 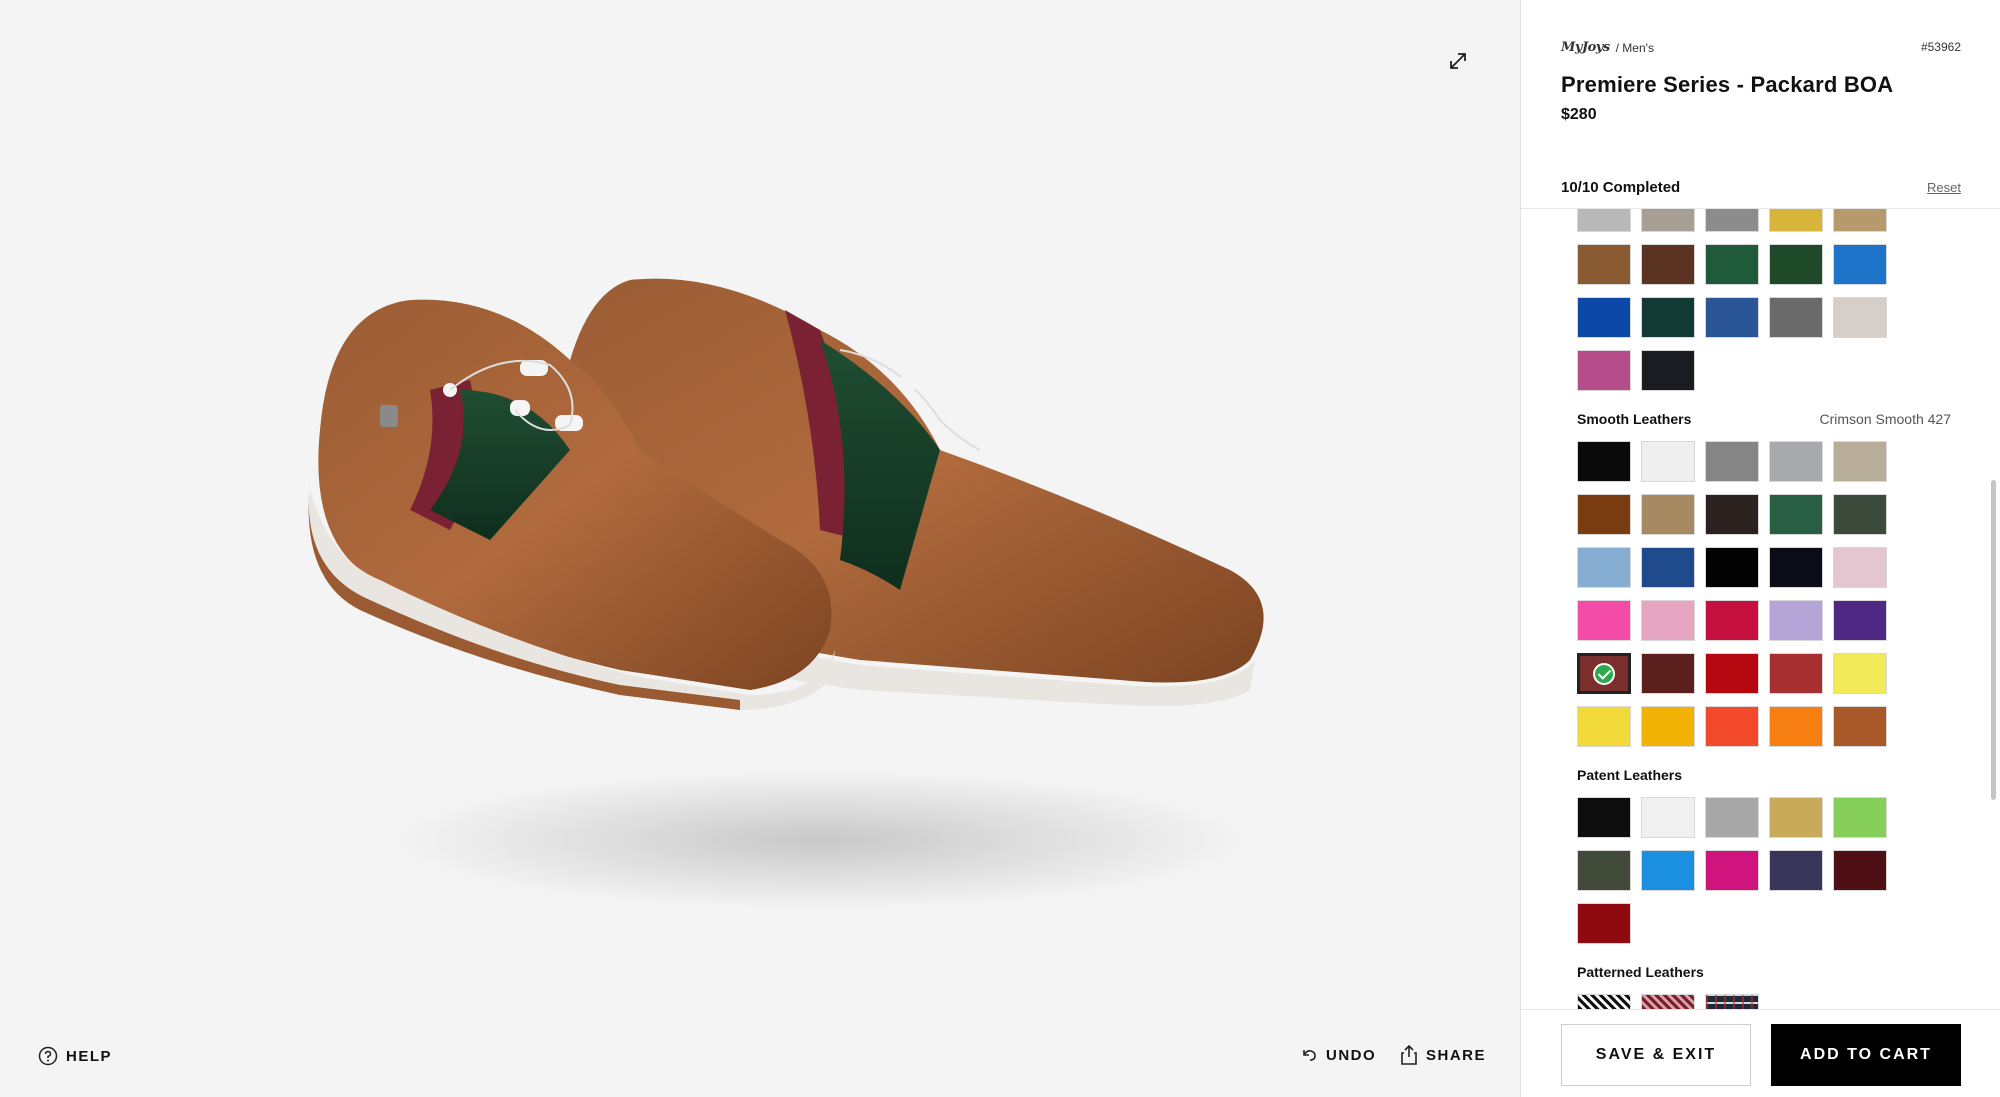 I want to click on breadcrumb: MyJoys / Men's, so click(x=1607, y=47).